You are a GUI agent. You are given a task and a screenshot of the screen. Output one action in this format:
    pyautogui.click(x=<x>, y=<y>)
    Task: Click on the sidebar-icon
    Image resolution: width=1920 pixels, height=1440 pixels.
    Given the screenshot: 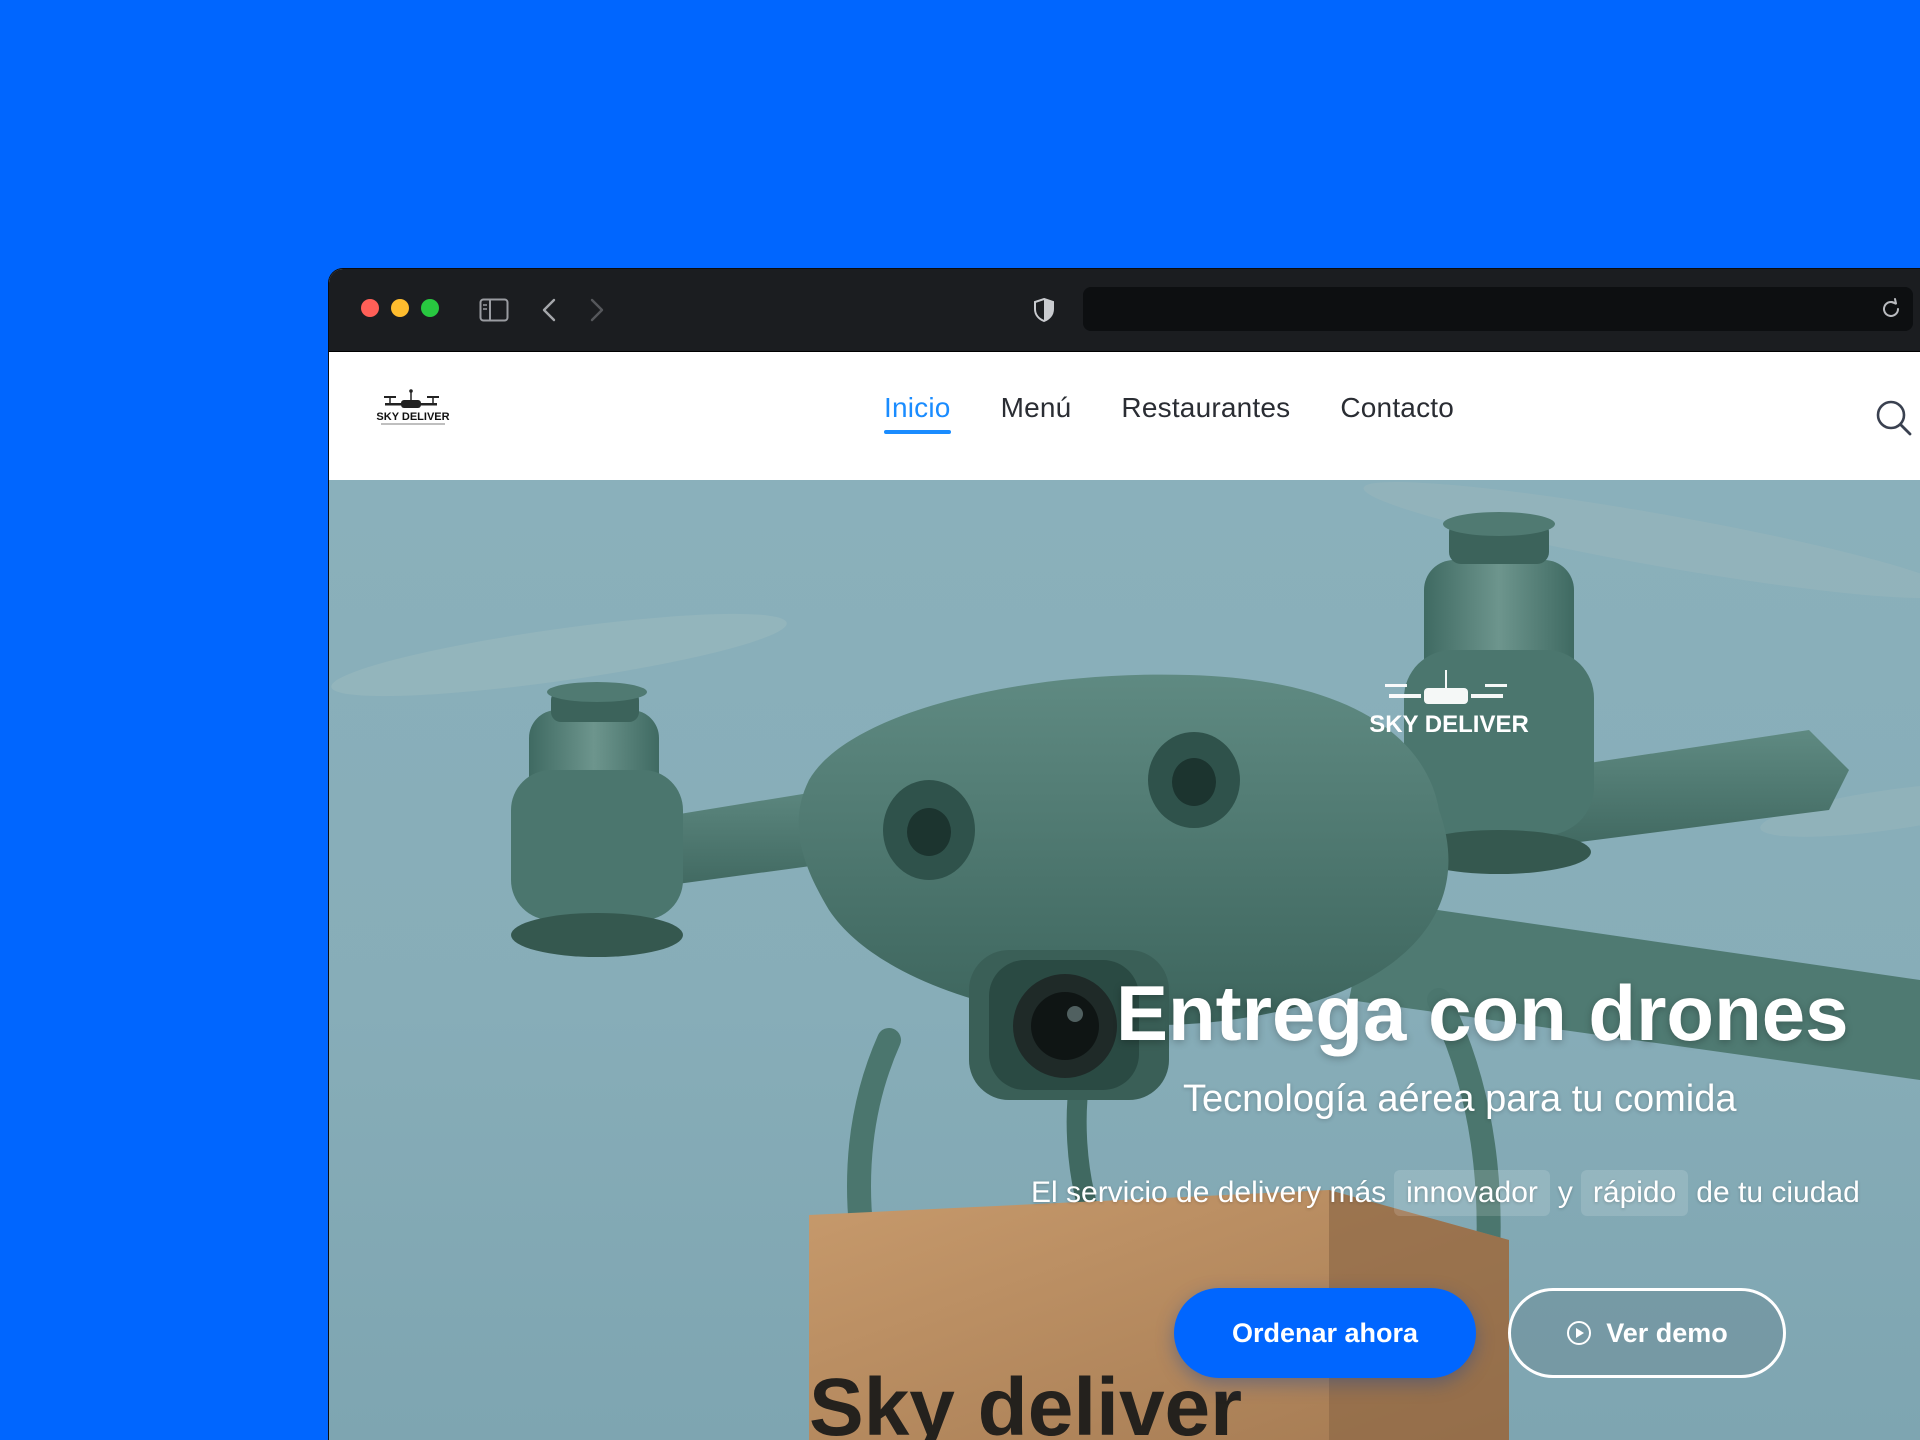 What is the action you would take?
    pyautogui.click(x=494, y=310)
    